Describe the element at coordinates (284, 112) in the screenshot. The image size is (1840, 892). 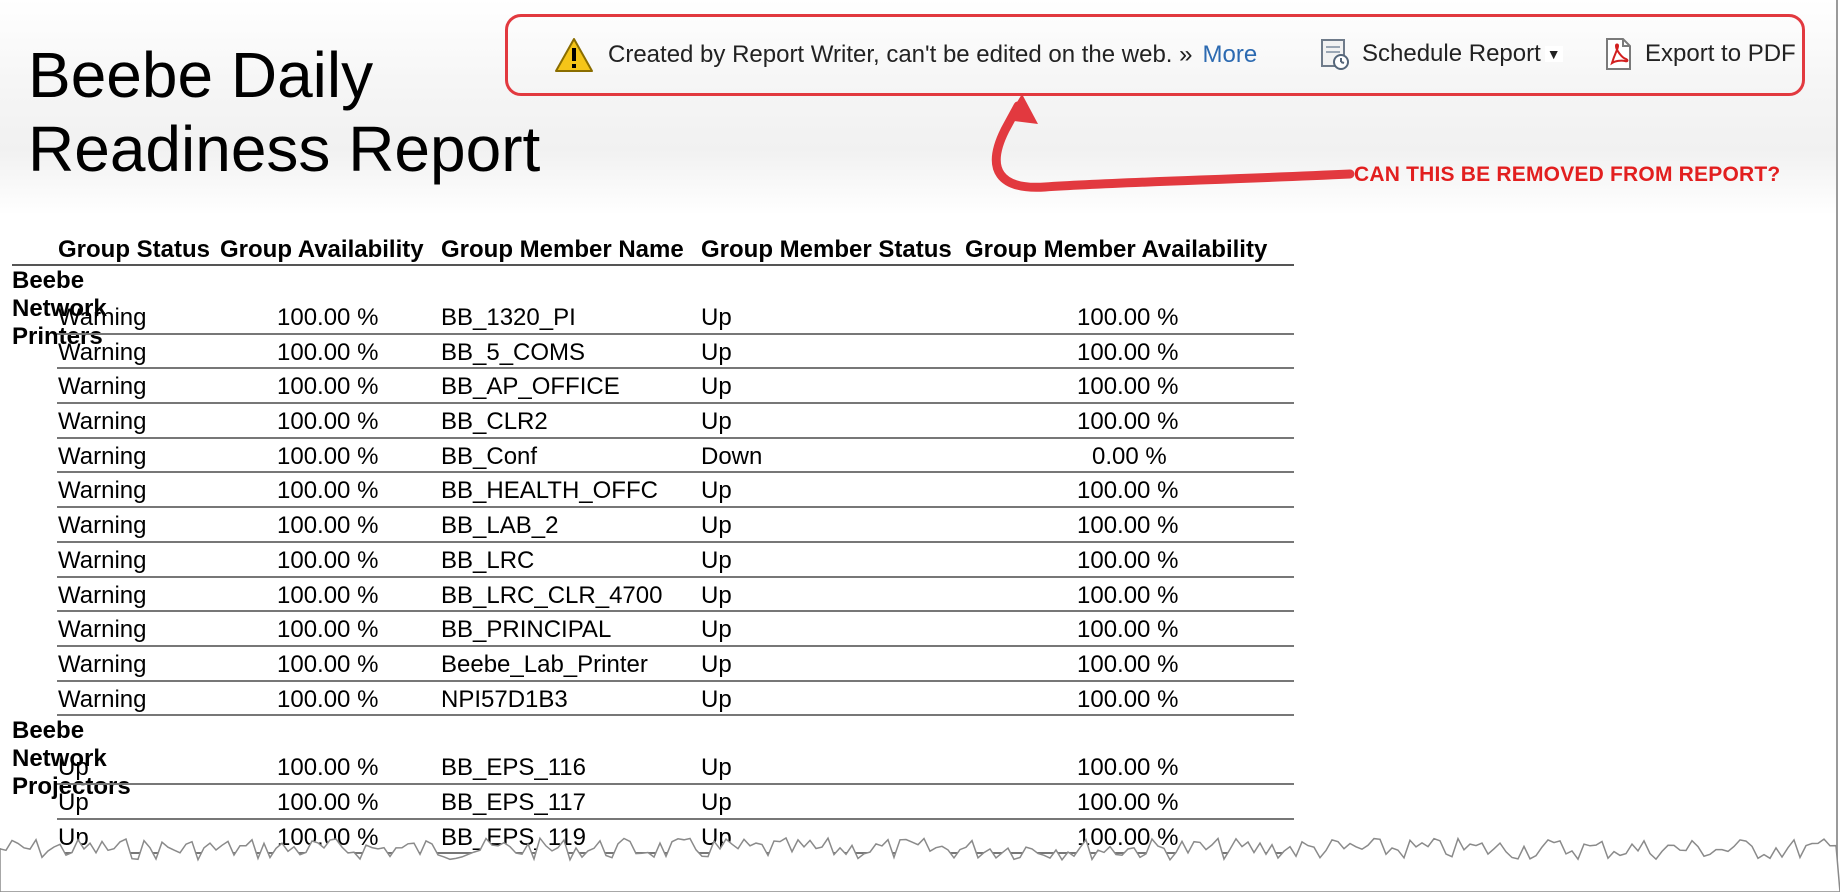
I see `report-title: Beebe Daily Readiness Report` at that location.